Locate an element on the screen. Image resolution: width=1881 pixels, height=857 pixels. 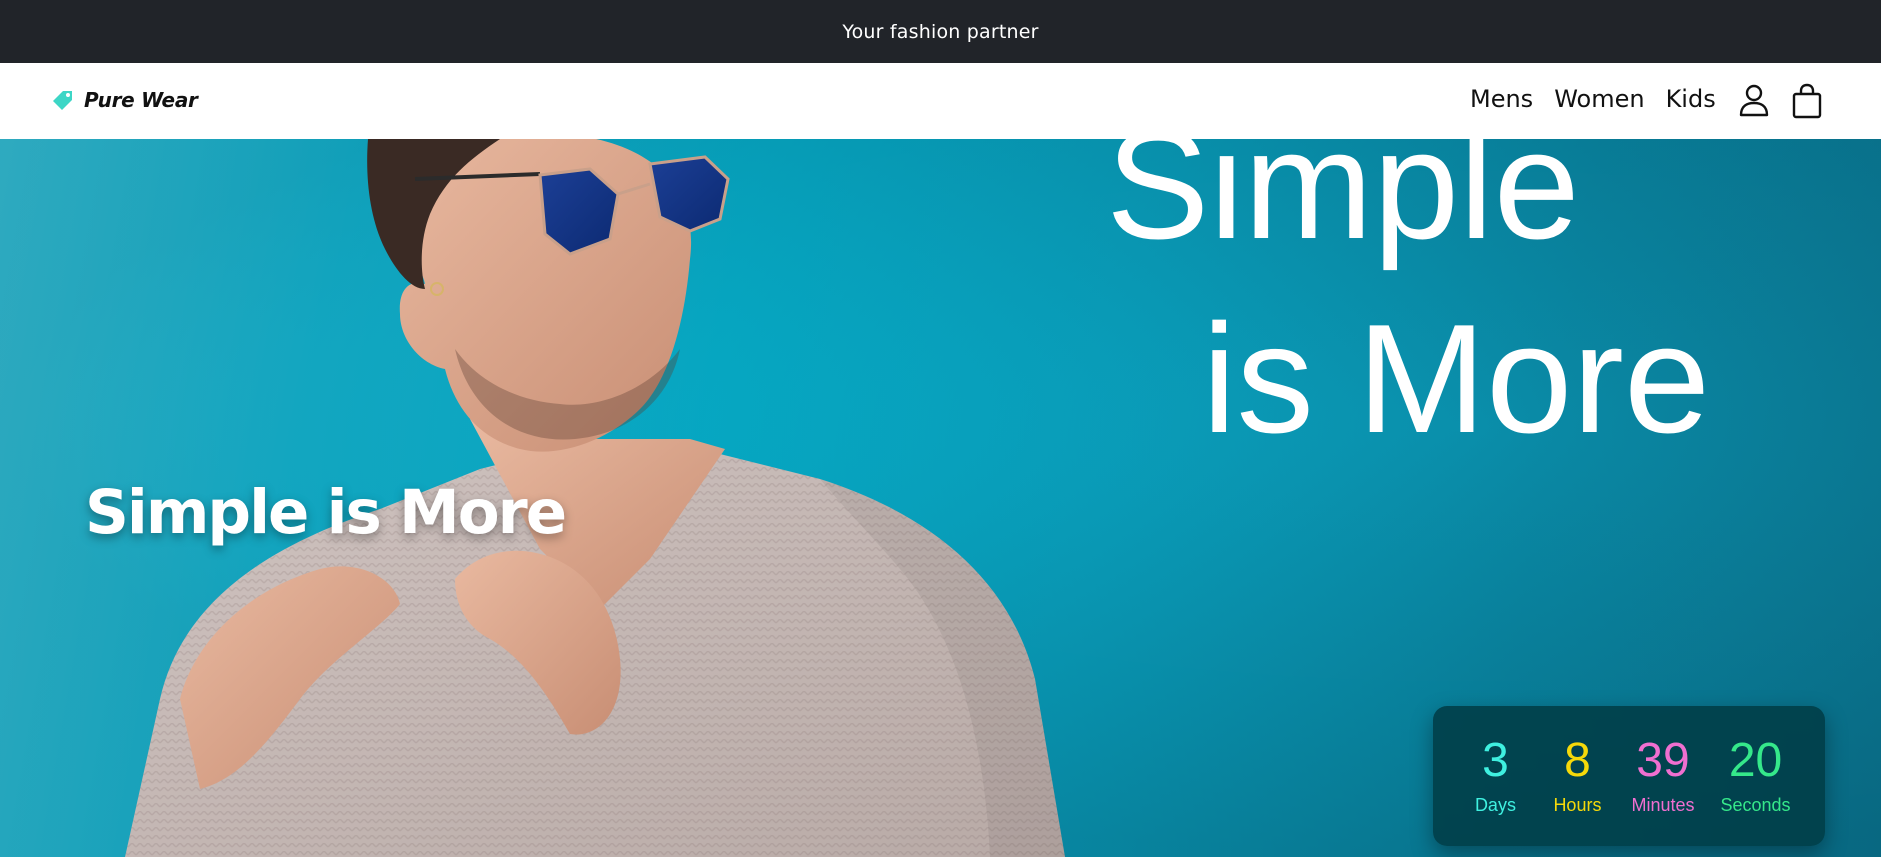
shopping-bag-icon is located at coordinates (1807, 101).